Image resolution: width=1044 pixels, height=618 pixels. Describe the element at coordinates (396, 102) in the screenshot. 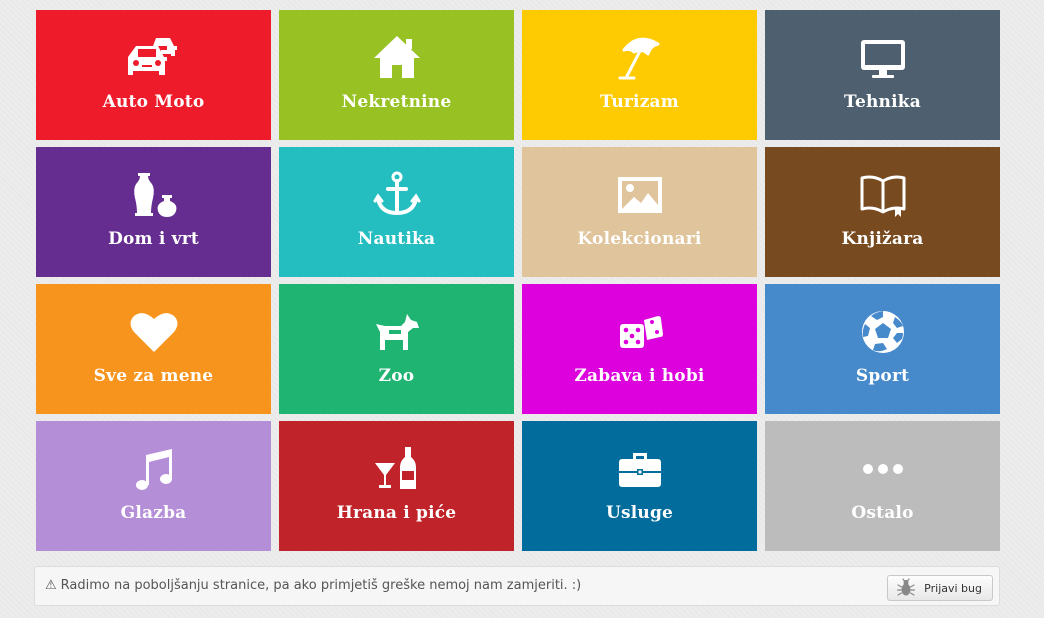

I see `category-label: Nekretnine` at that location.